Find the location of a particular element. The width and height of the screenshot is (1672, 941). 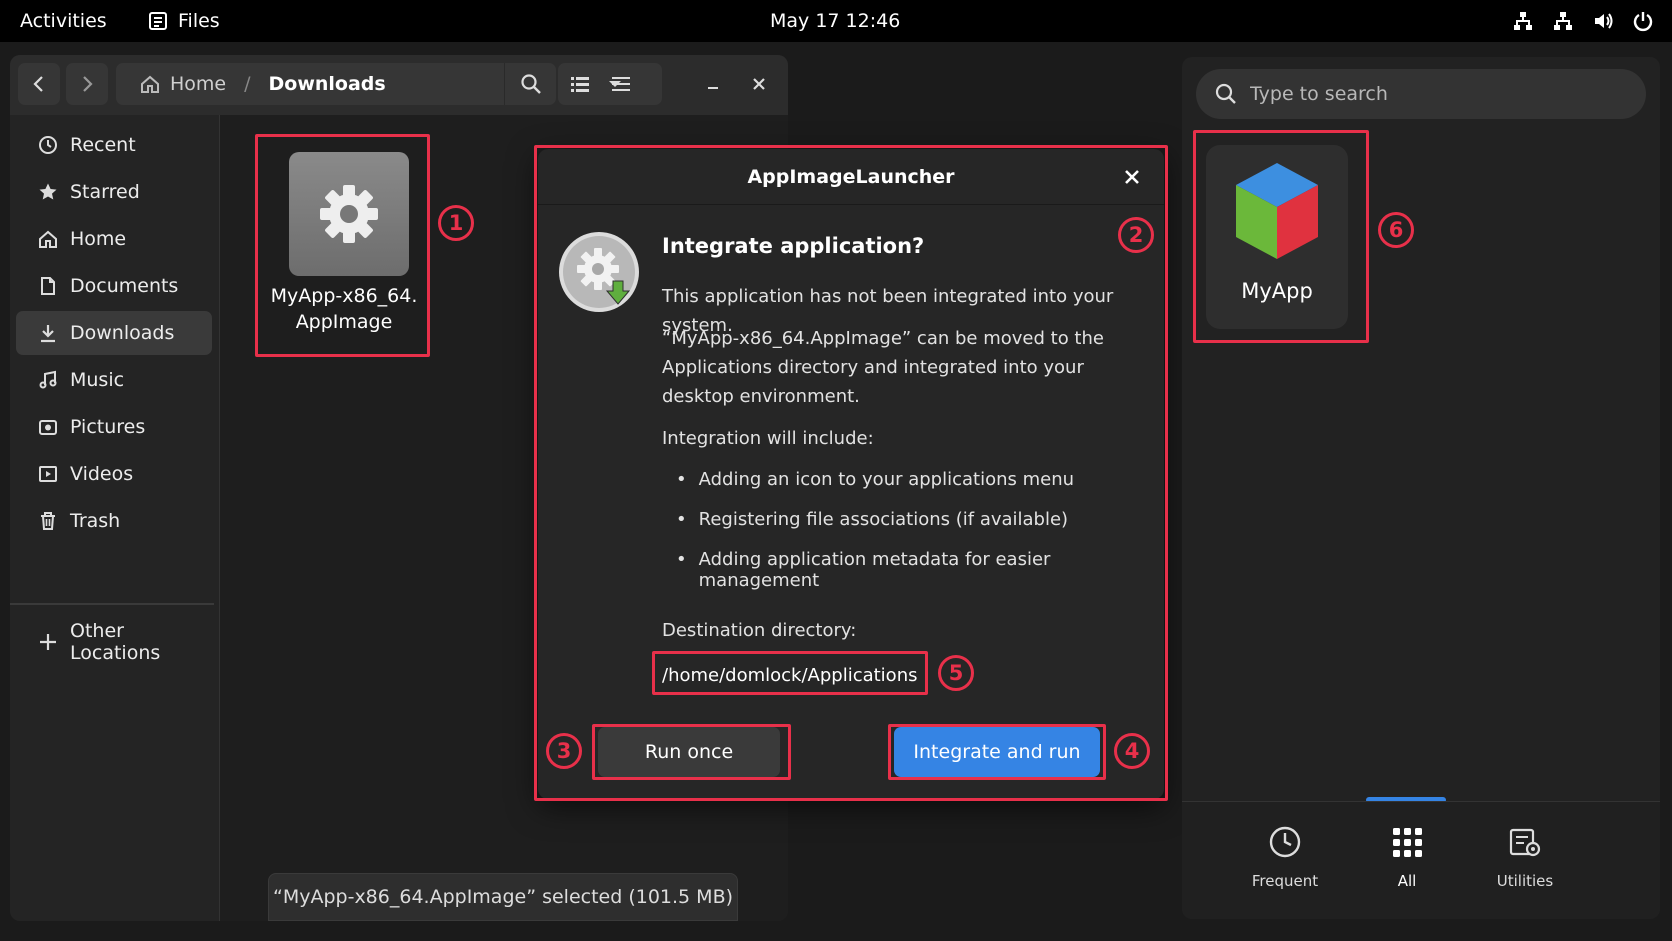

category-all: All is located at coordinates (1407, 857).